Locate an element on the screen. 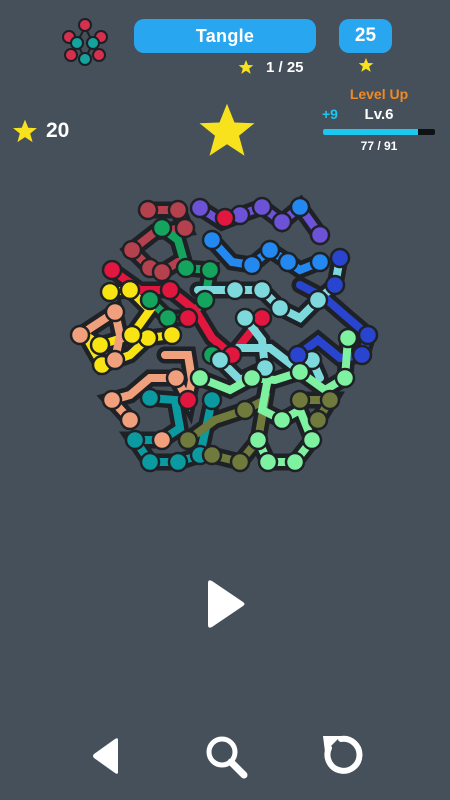 This screenshot has width=450, height=800. star-score: 20 is located at coordinates (40, 131).